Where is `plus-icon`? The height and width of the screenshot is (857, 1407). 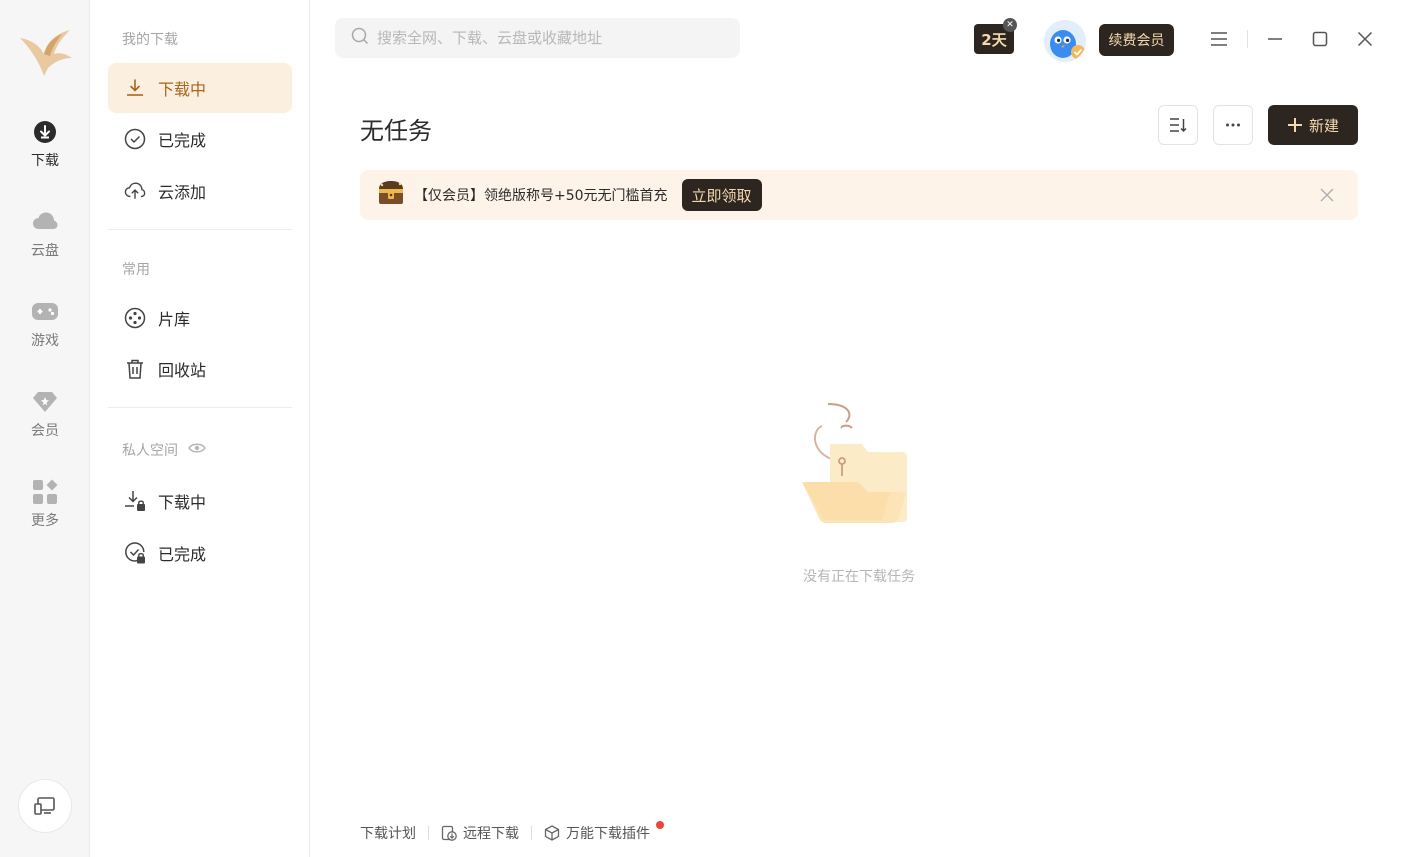
plus-icon is located at coordinates (1294, 125).